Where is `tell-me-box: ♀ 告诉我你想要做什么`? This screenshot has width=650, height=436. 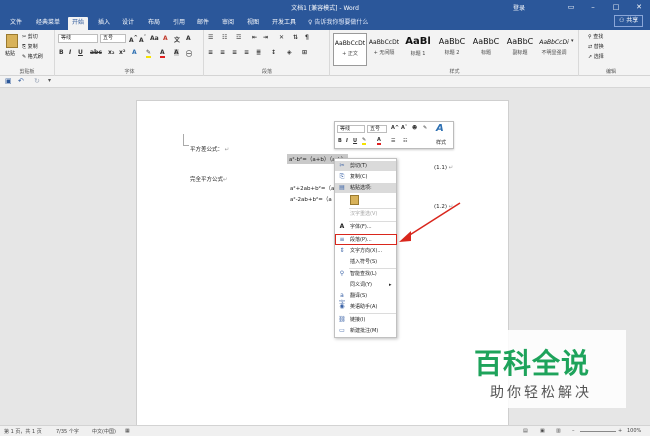 tell-me-box: ♀ 告诉我你想要做什么 is located at coordinates (338, 21).